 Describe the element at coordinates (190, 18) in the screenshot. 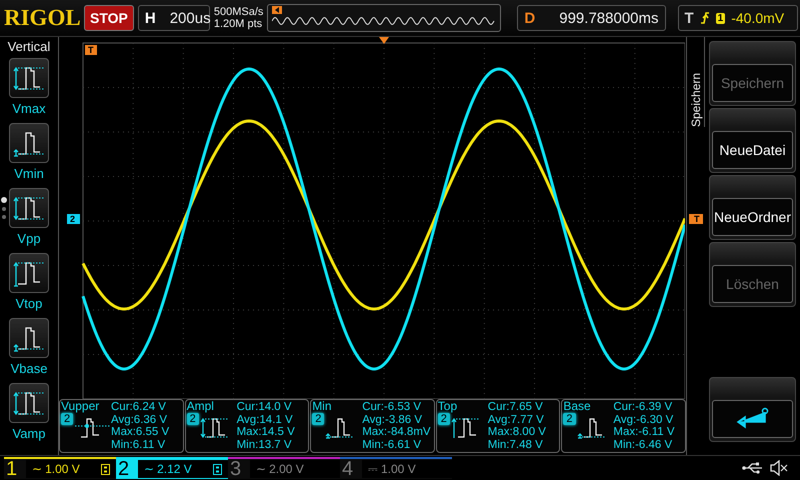

I see `timebase-value: 200us` at that location.